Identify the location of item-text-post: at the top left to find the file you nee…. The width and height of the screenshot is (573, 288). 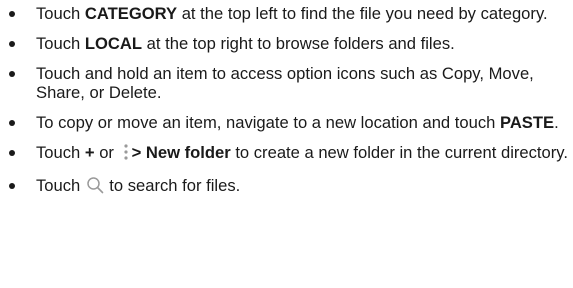
(362, 13).